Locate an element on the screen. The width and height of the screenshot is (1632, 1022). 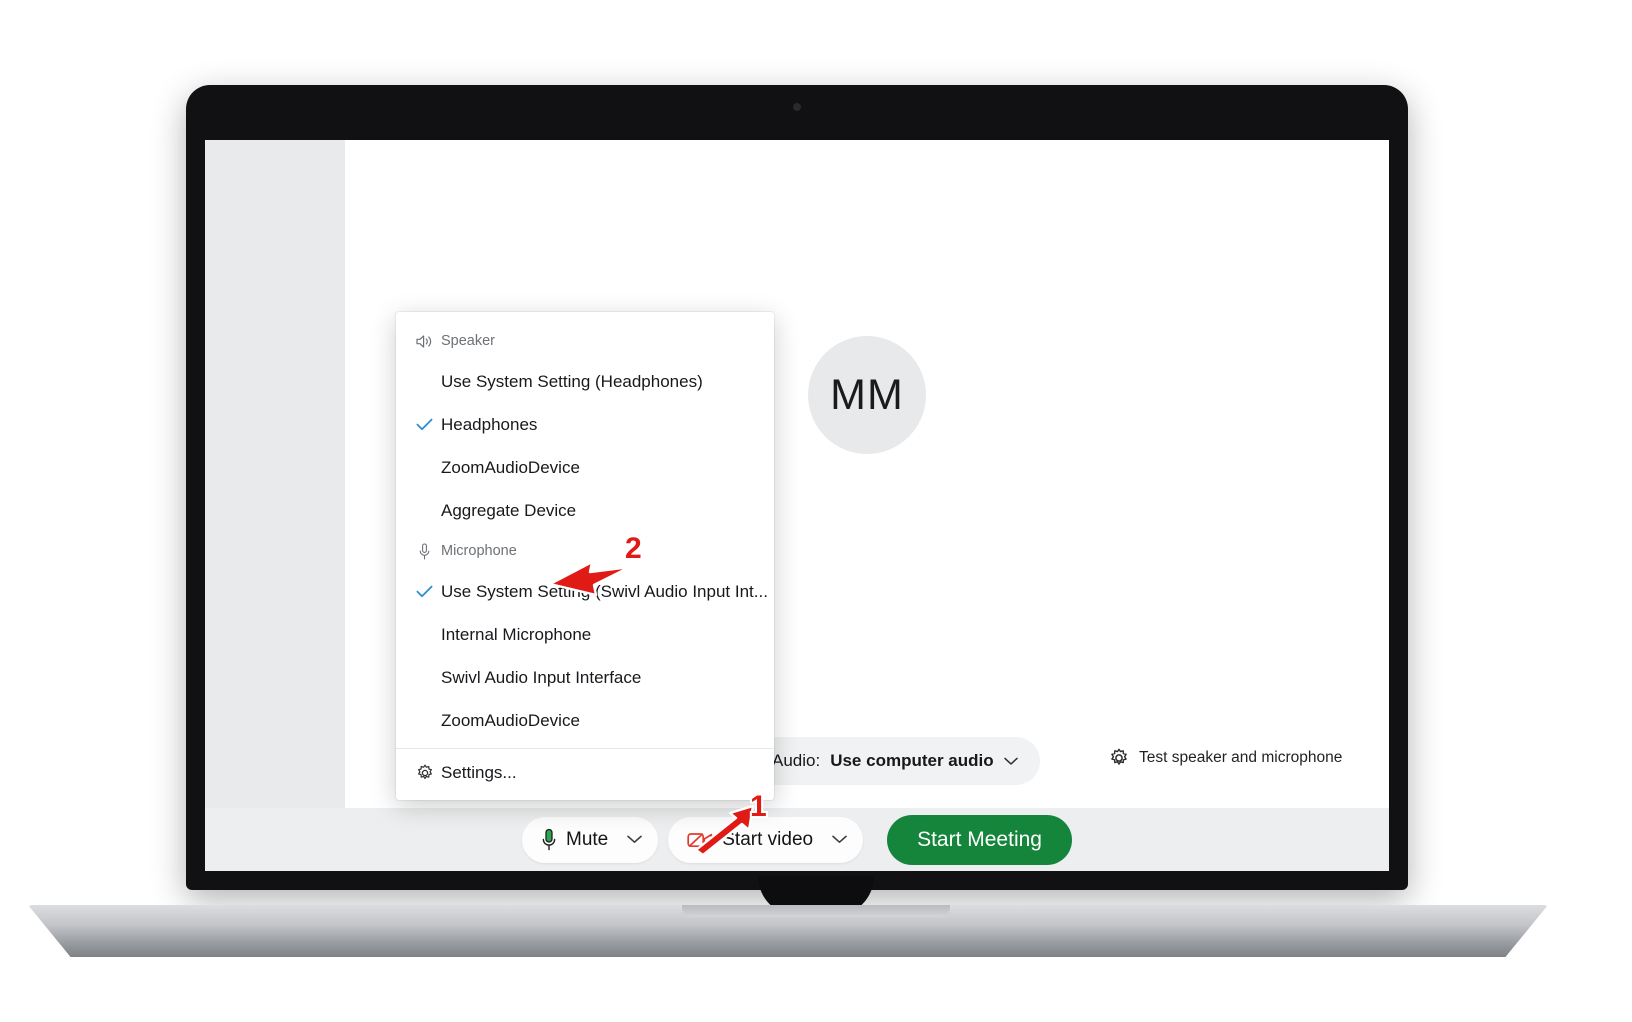
mute-options-chevron is located at coordinates (640, 840).